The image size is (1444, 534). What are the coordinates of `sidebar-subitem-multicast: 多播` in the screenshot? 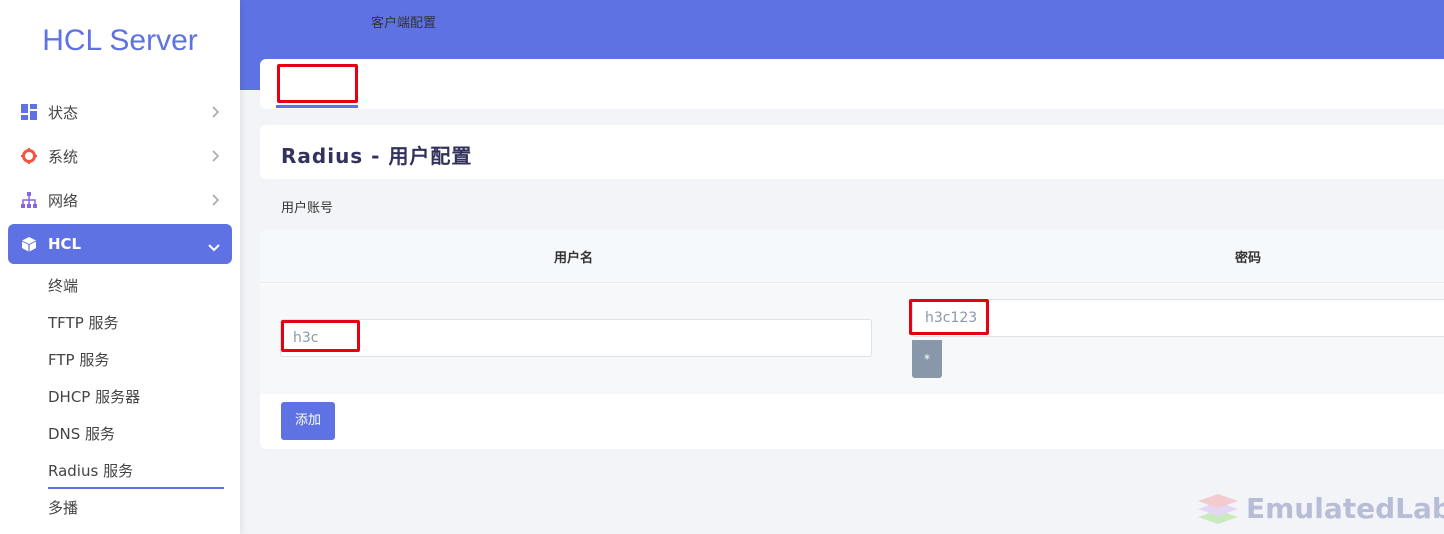 It's located at (63, 508).